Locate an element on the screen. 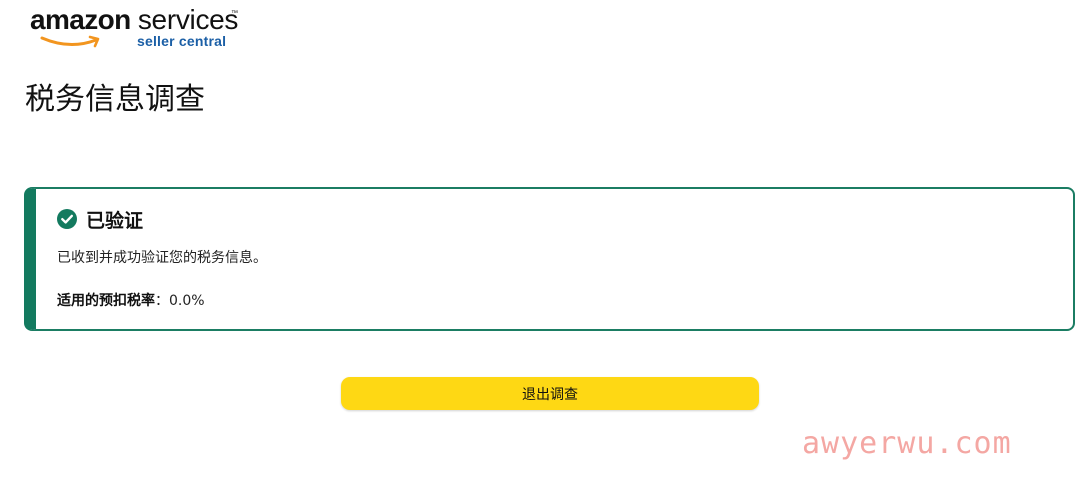 The height and width of the screenshot is (478, 1080). amazon-services-logo: amazon services ™ seller central is located at coordinates (135, 28).